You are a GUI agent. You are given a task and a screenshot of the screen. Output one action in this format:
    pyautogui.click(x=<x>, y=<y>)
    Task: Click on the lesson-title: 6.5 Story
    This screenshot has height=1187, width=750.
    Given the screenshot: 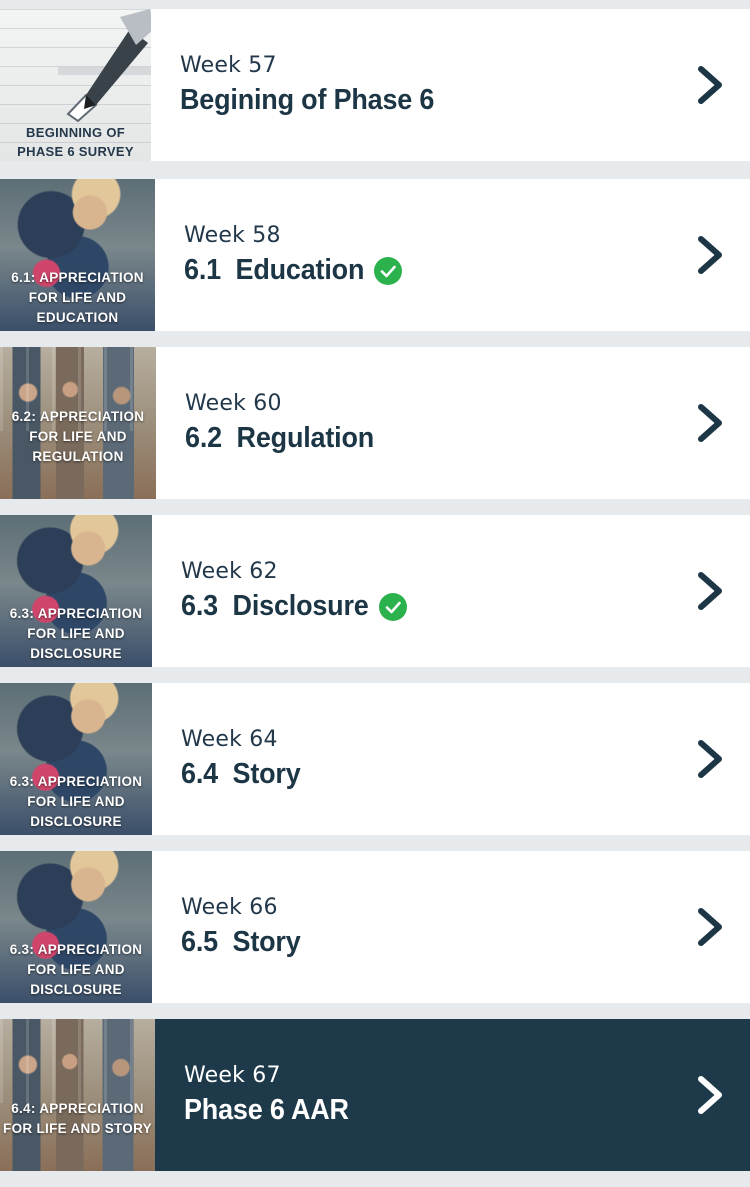 What is the action you would take?
    pyautogui.click(x=241, y=942)
    